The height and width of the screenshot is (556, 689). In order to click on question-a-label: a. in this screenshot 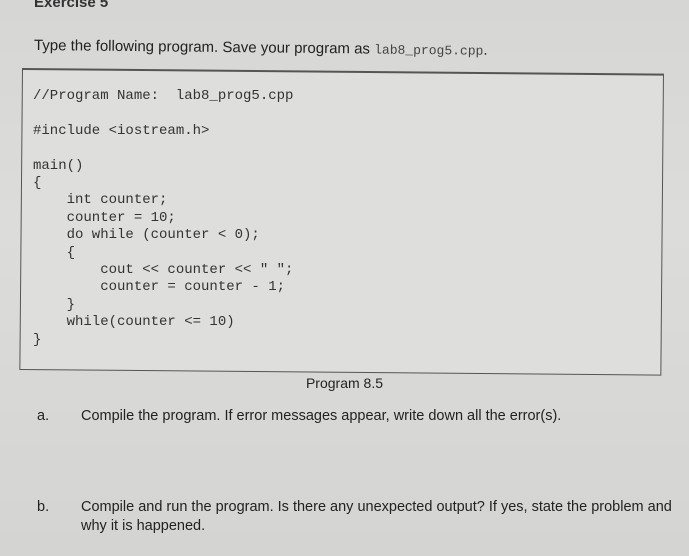, I will do `click(43, 416)`.